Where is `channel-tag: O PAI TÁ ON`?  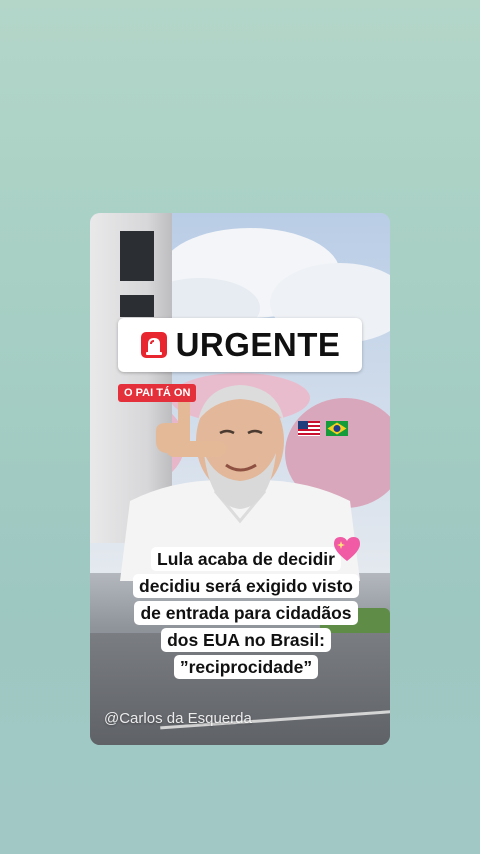 channel-tag: O PAI TÁ ON is located at coordinates (157, 393).